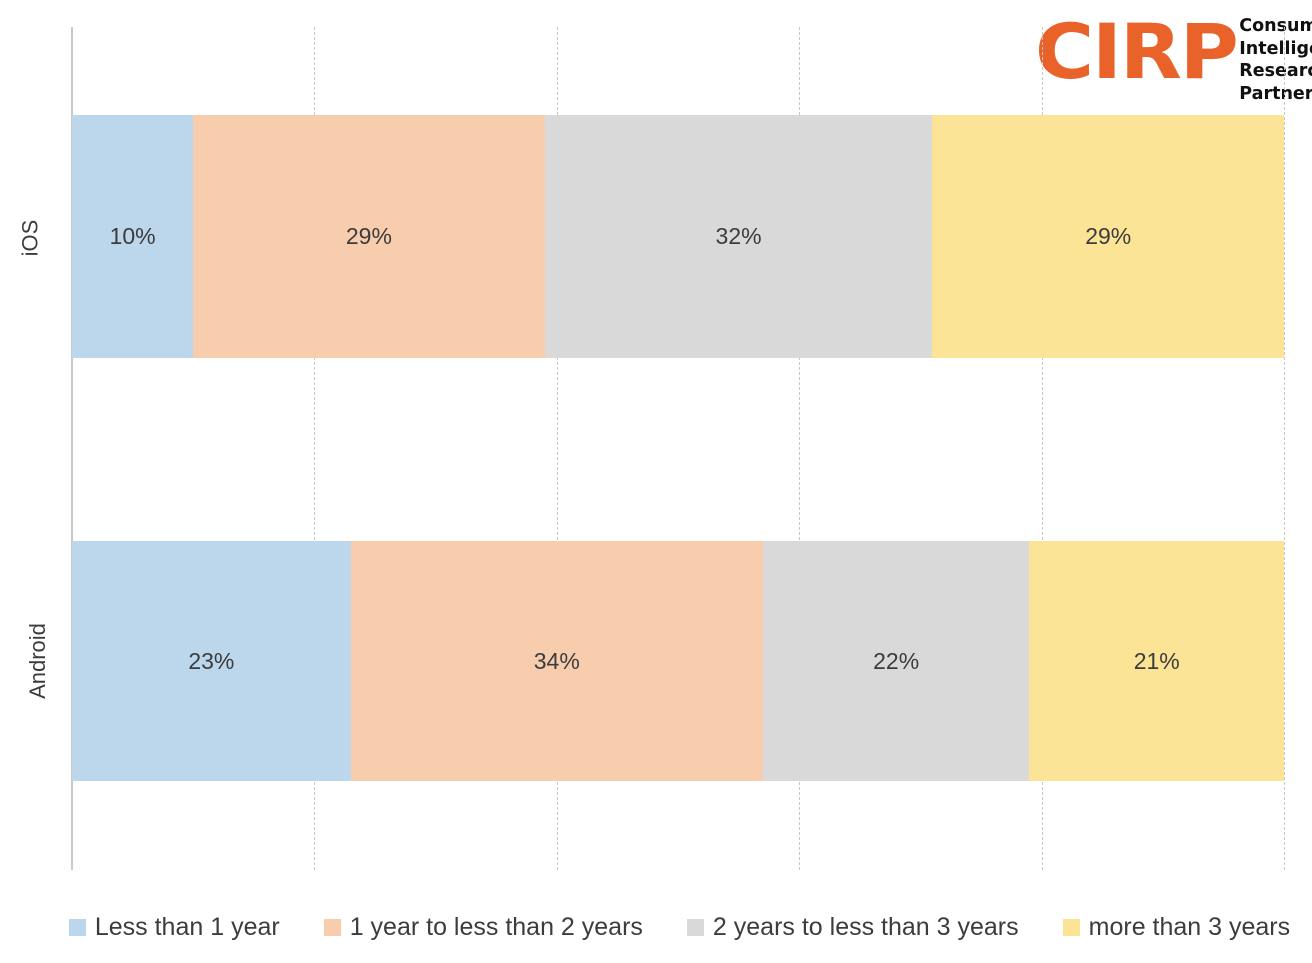 Image resolution: width=1312 pixels, height=963 pixels. I want to click on legend-item-2: 1 year to less than 2 years, so click(483, 927).